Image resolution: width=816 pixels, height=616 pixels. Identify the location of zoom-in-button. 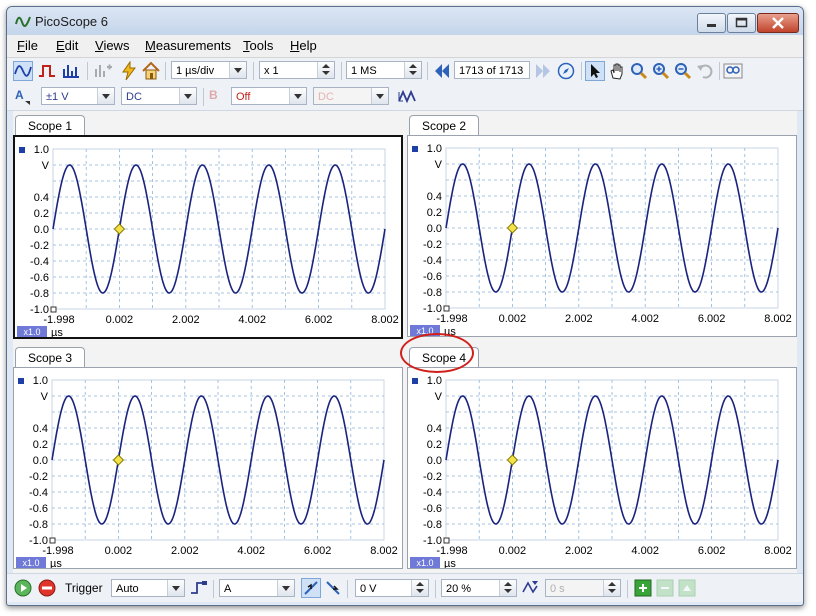
(661, 71).